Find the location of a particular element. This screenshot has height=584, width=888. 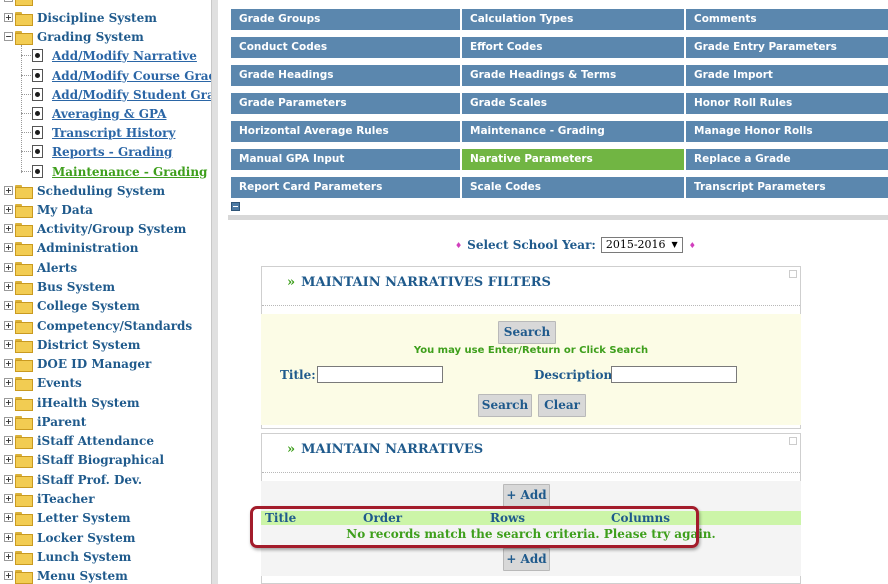

tree-item: + iStaff Attendance is located at coordinates (79, 440).